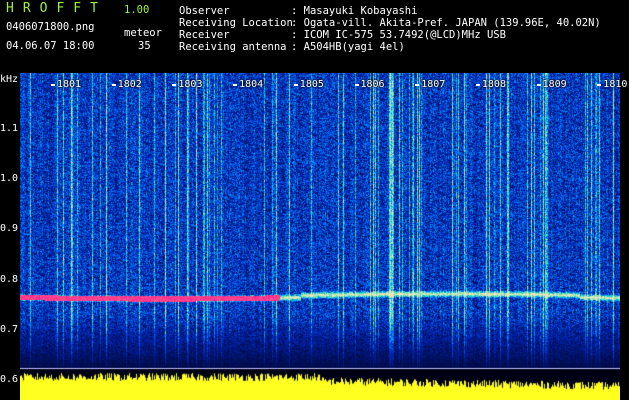  I want to click on x-tick-label: 1801, so click(69, 84).